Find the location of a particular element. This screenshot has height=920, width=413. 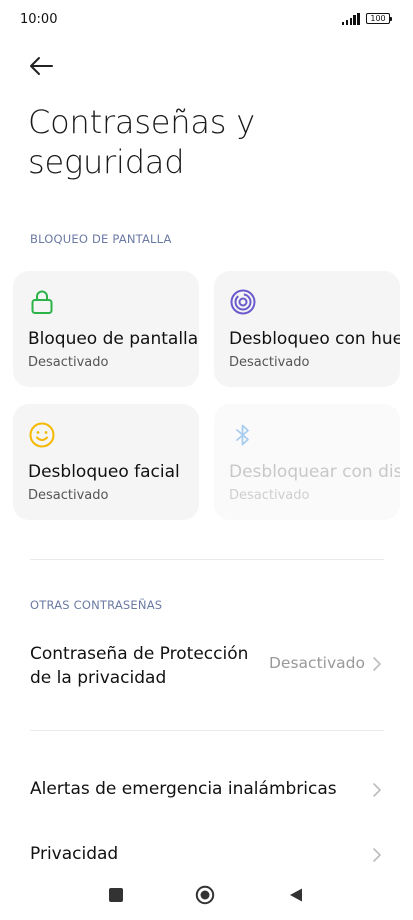

card-fingerprint-unlock: Desbloqueo con huella Desactivado is located at coordinates (307, 329).